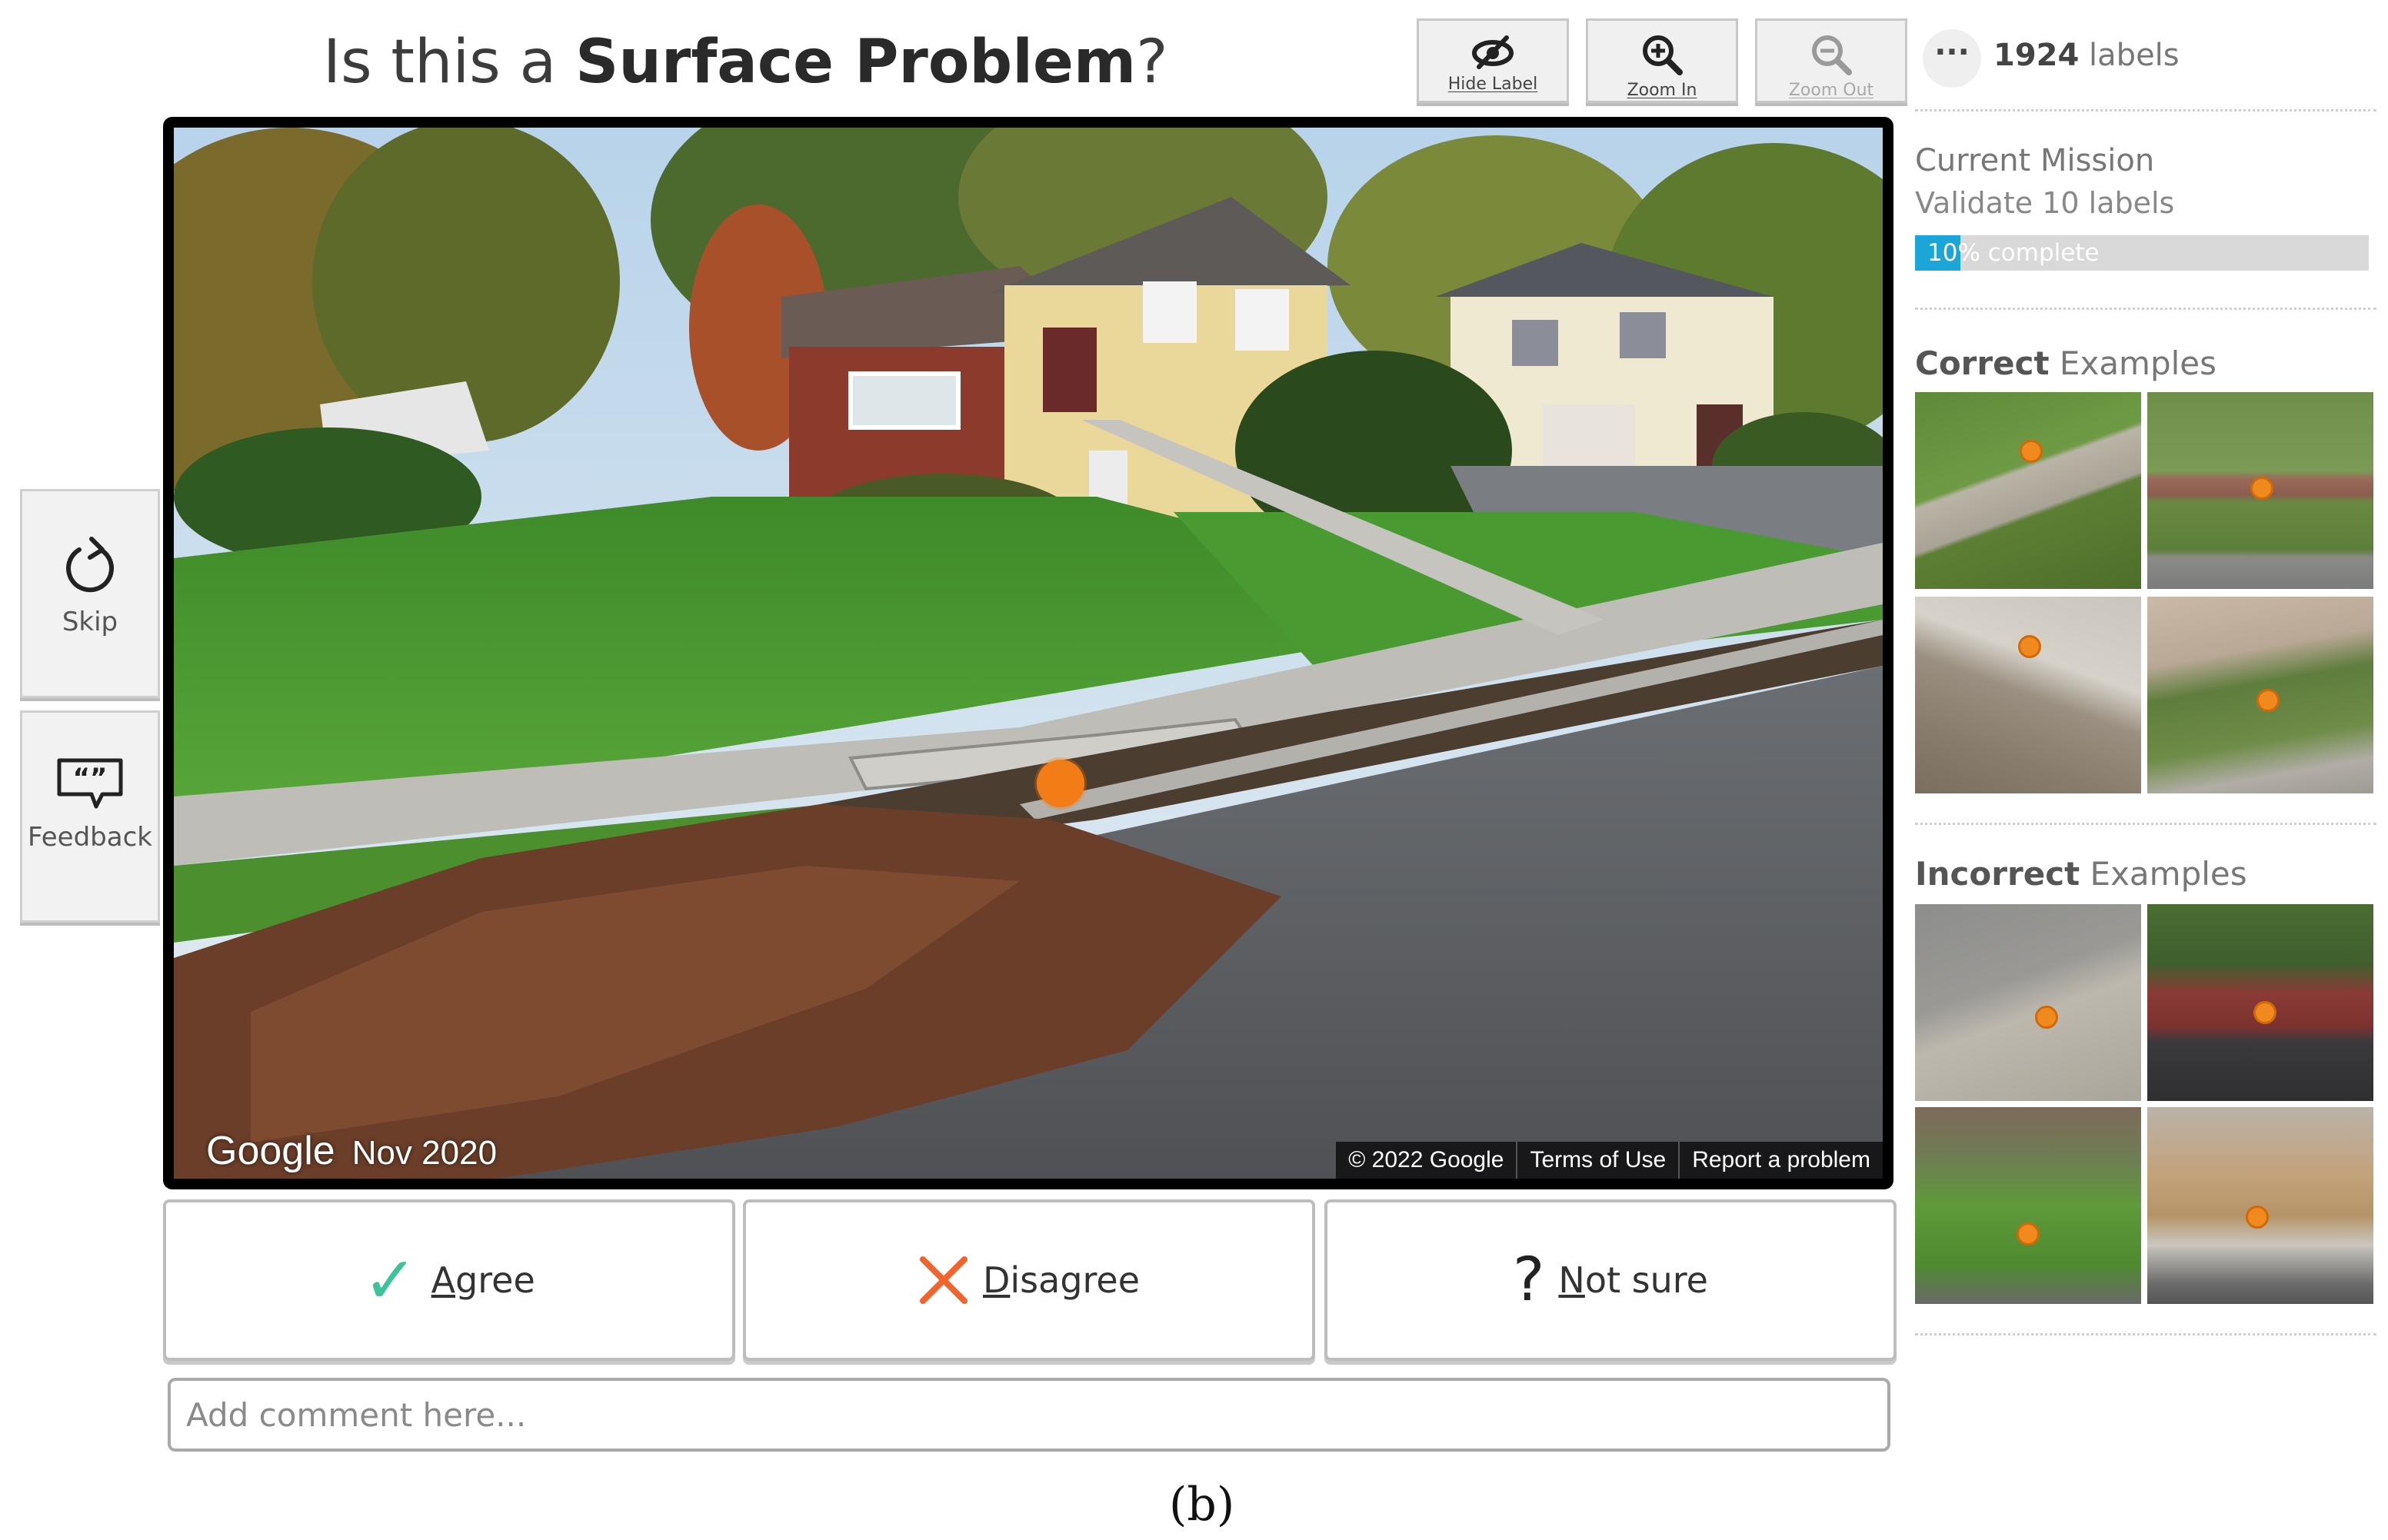 The height and width of the screenshot is (1540, 2388). I want to click on disagree-label-rest: isagree, so click(1075, 1280).